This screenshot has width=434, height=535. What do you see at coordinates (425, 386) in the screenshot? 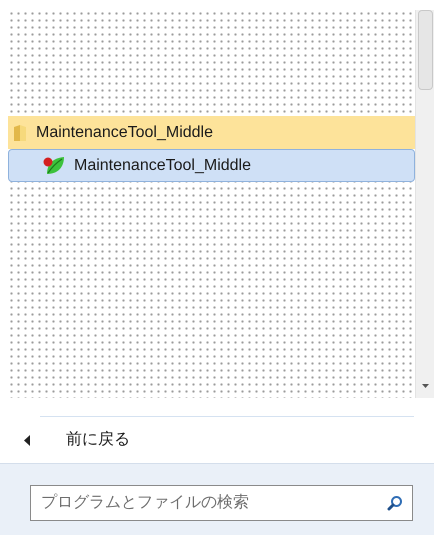
I see `scroll-down-icon` at bounding box center [425, 386].